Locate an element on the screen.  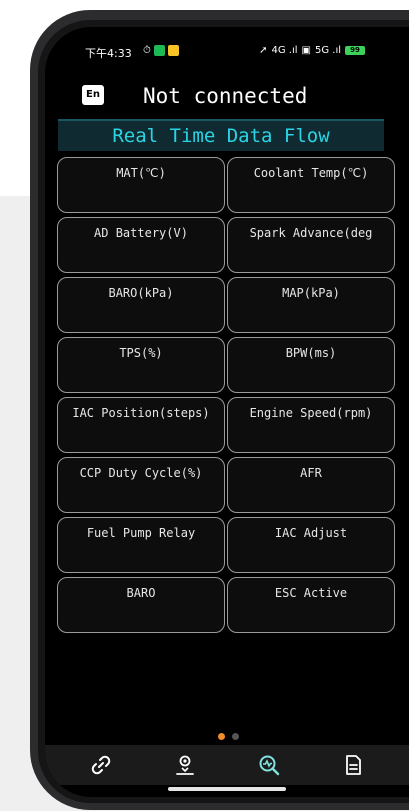
data-cell-bpw: BPW(ms) is located at coordinates (311, 365).